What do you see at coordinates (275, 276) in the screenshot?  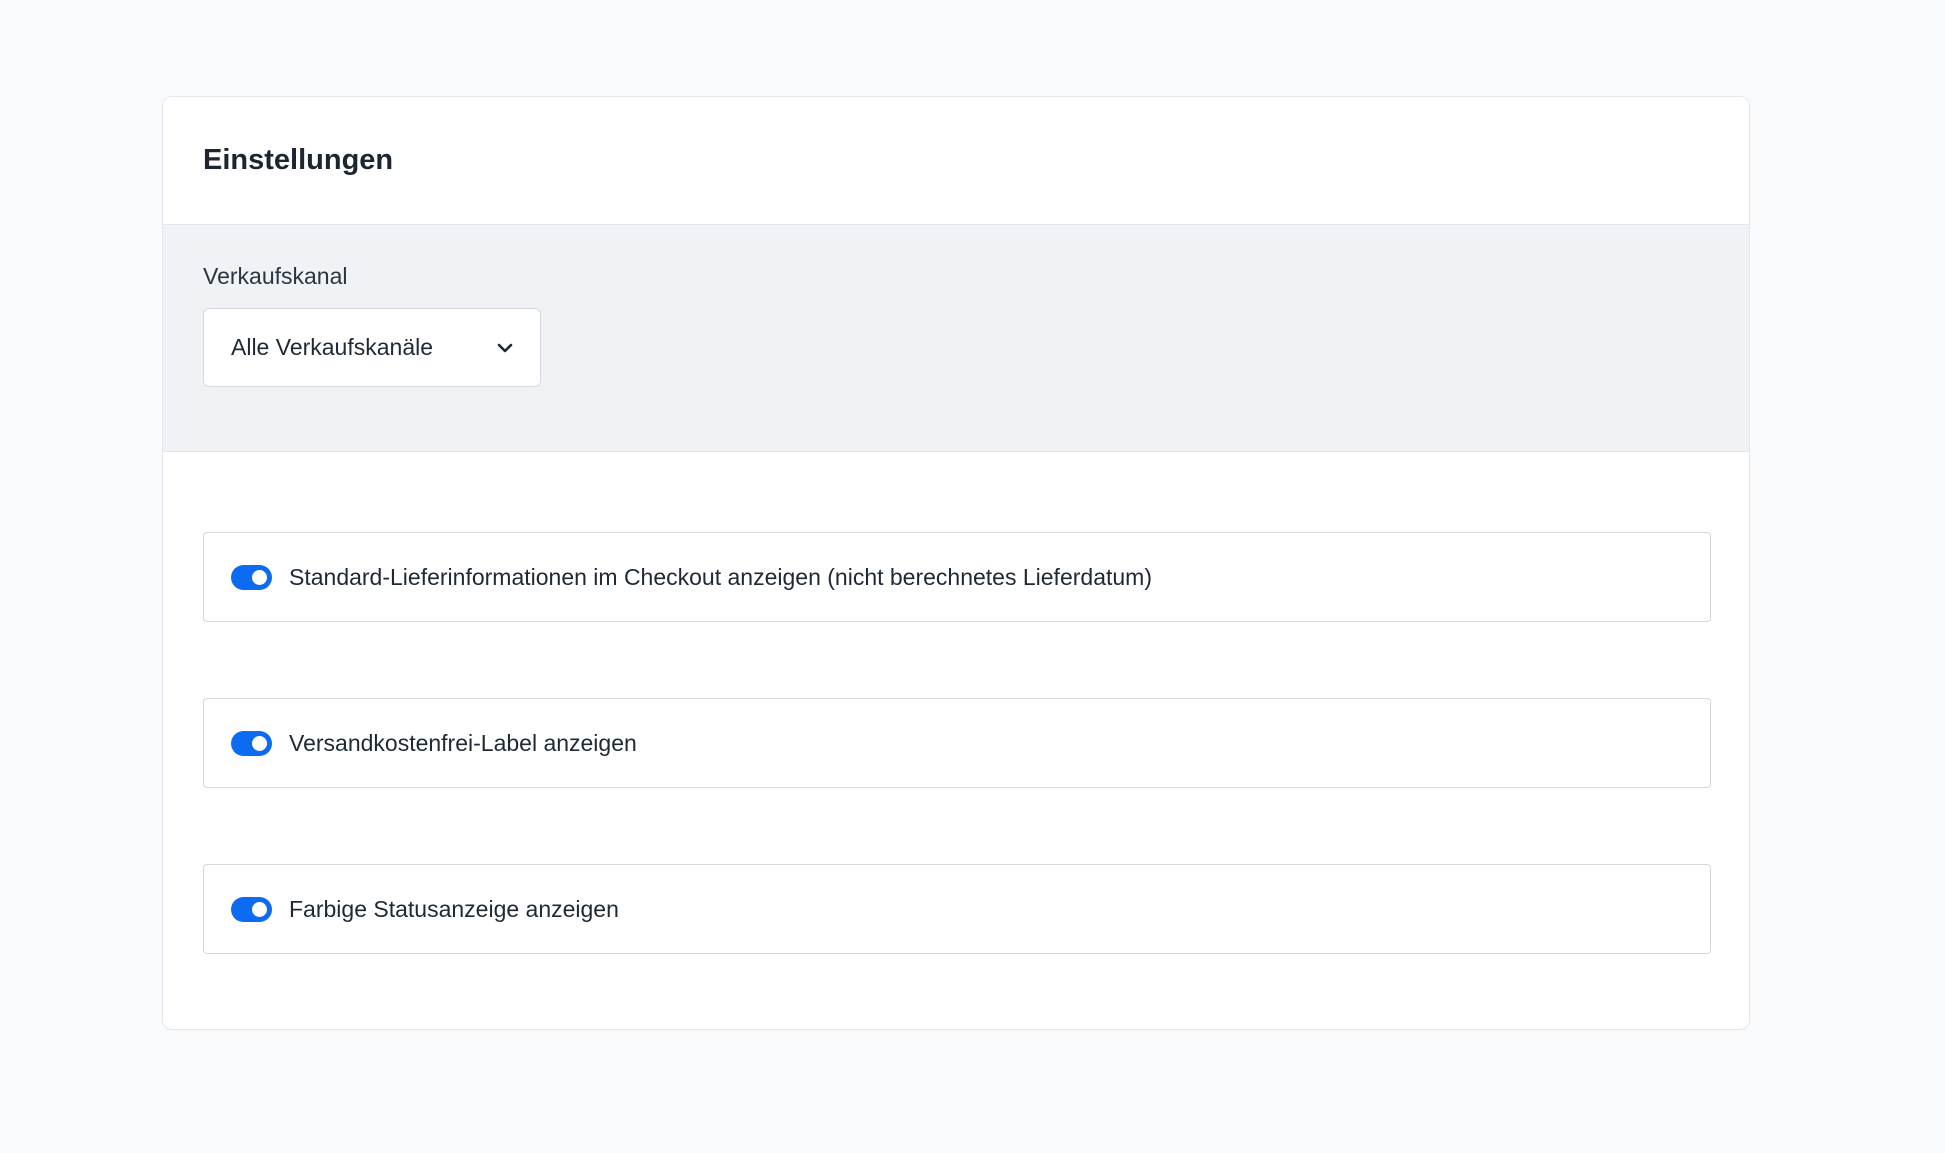 I see `sales-channel-label: Verkaufskanal` at bounding box center [275, 276].